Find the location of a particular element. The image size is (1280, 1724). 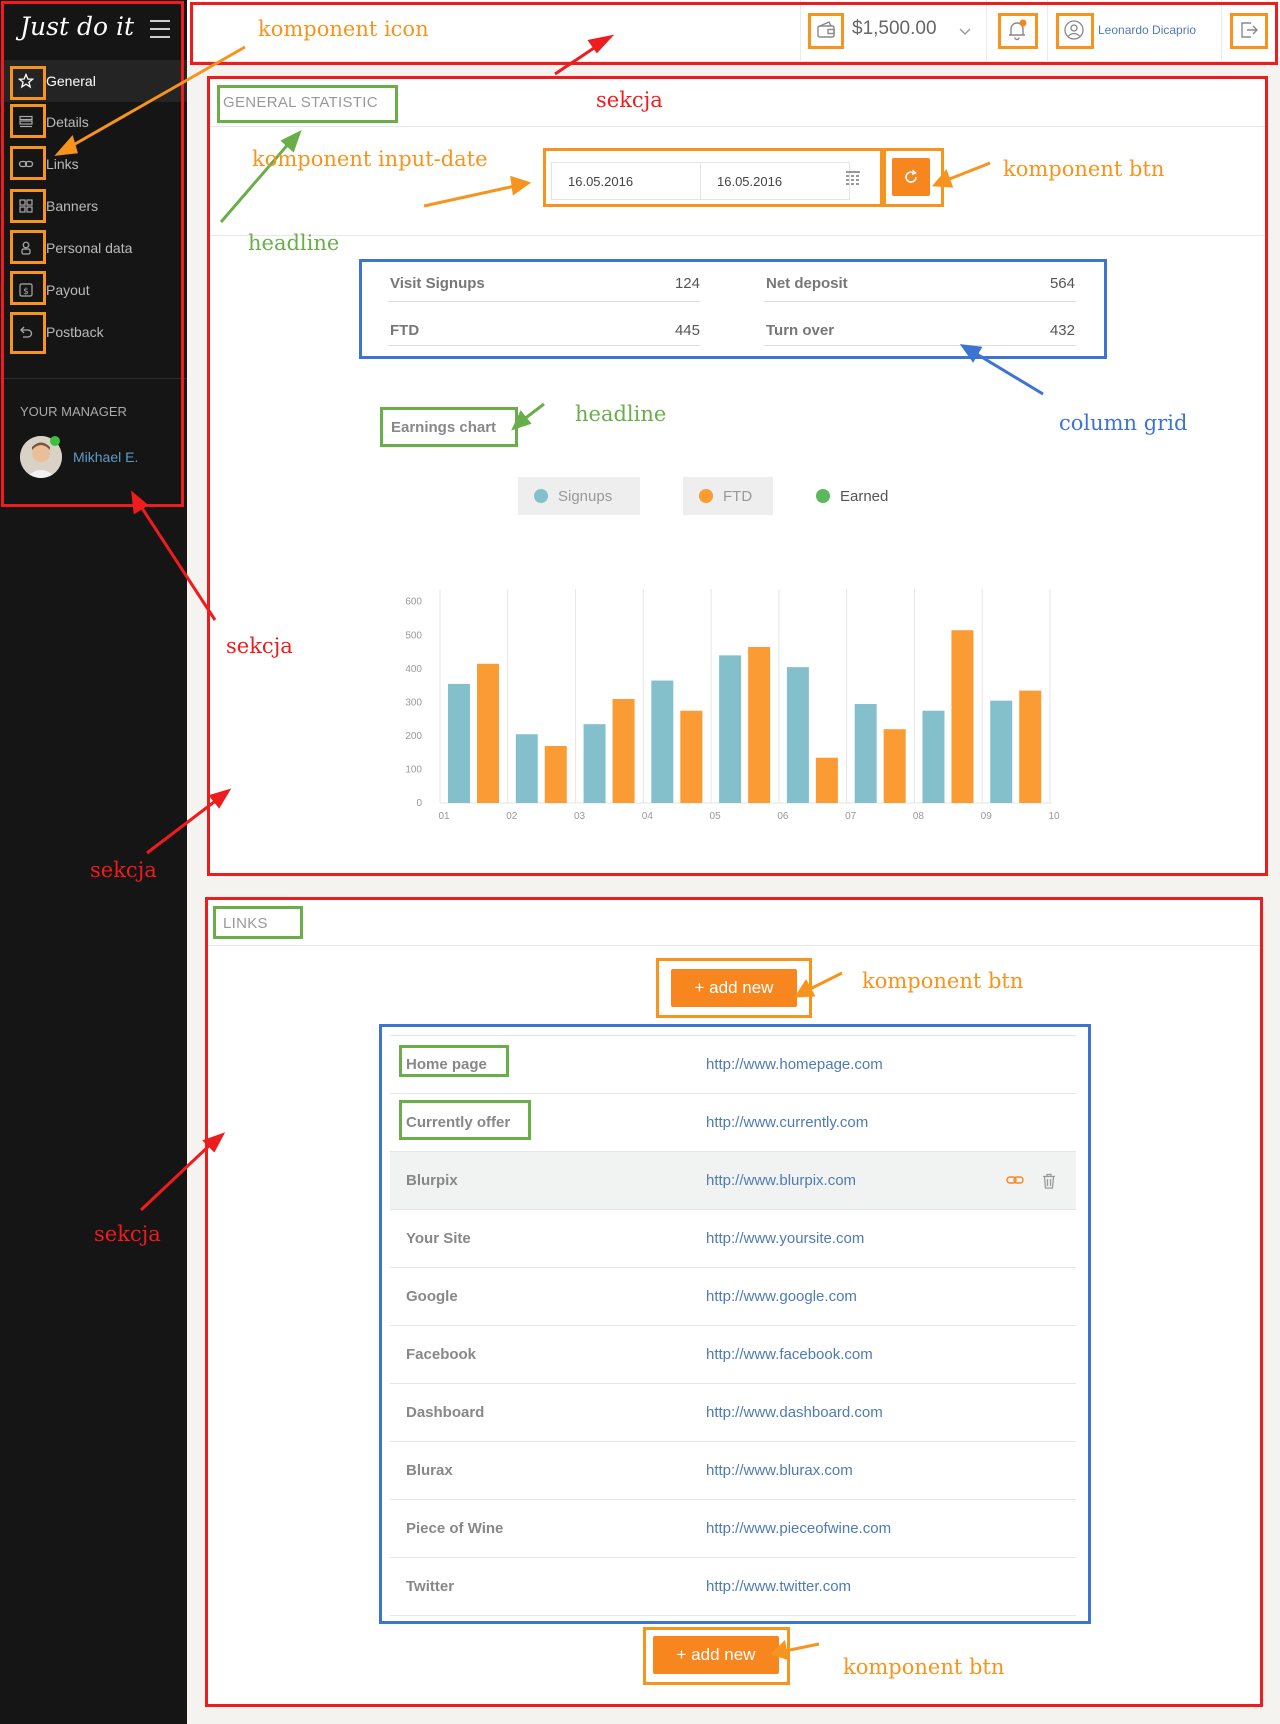

annotation-label: komponent icon is located at coordinates (343, 29).